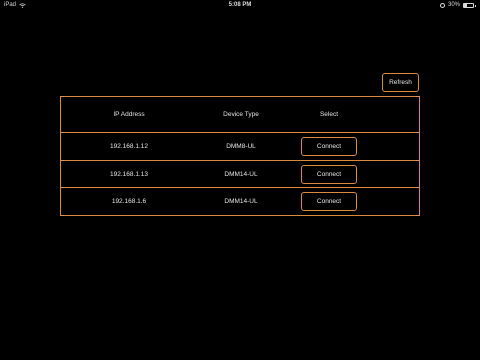 Image resolution: width=480 pixels, height=360 pixels. I want to click on table-row: 192.168.1.12 DMM8-UL Connect, so click(240, 147).